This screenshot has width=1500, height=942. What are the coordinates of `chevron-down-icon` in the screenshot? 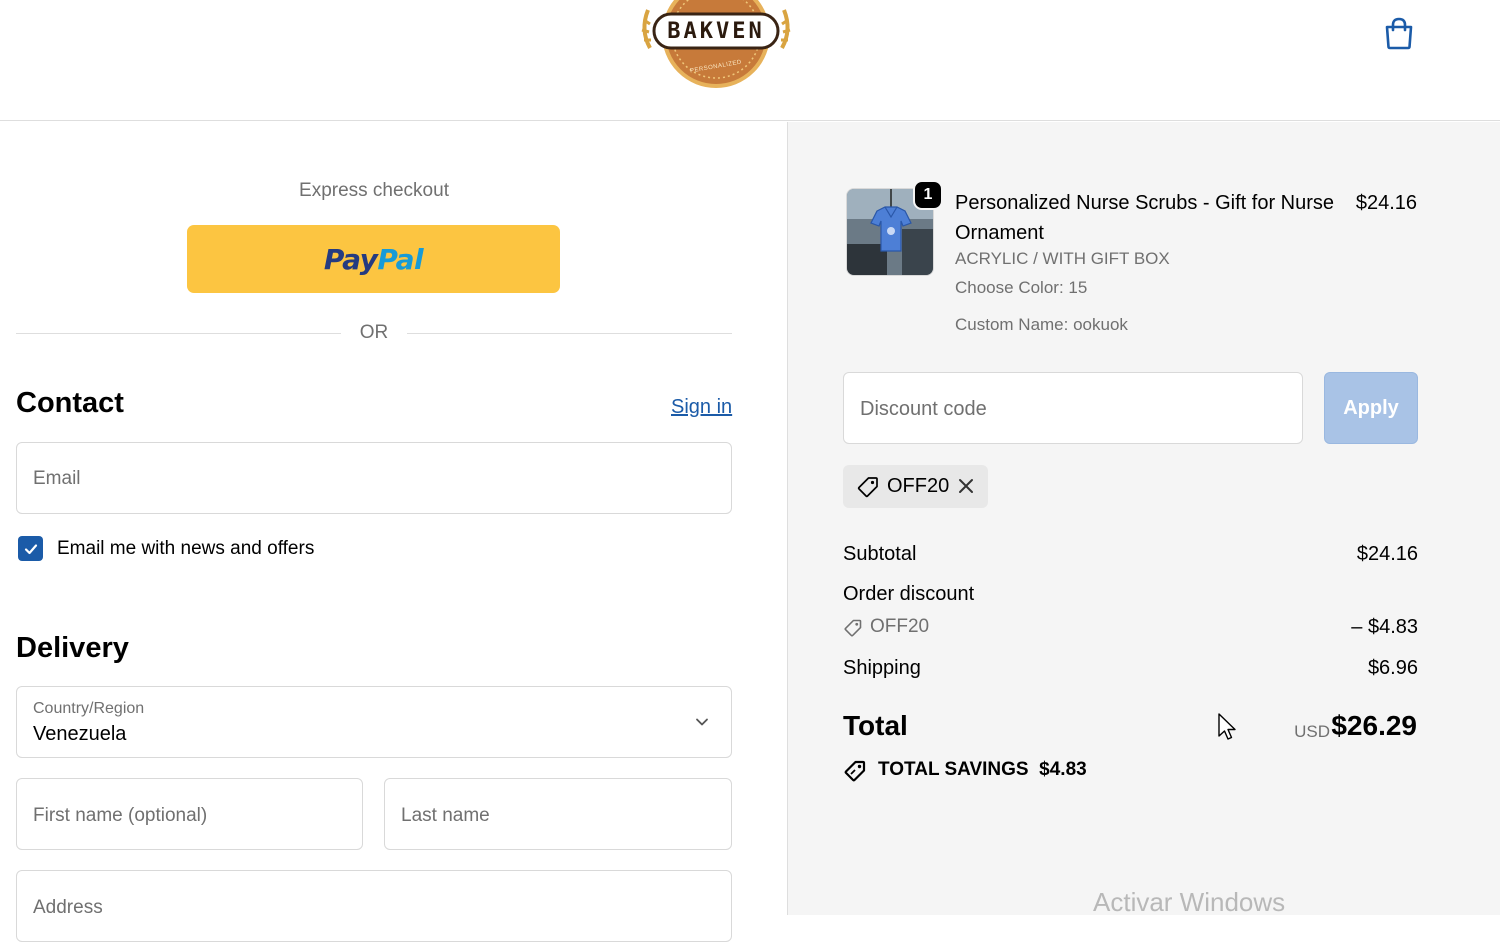 It's located at (702, 722).